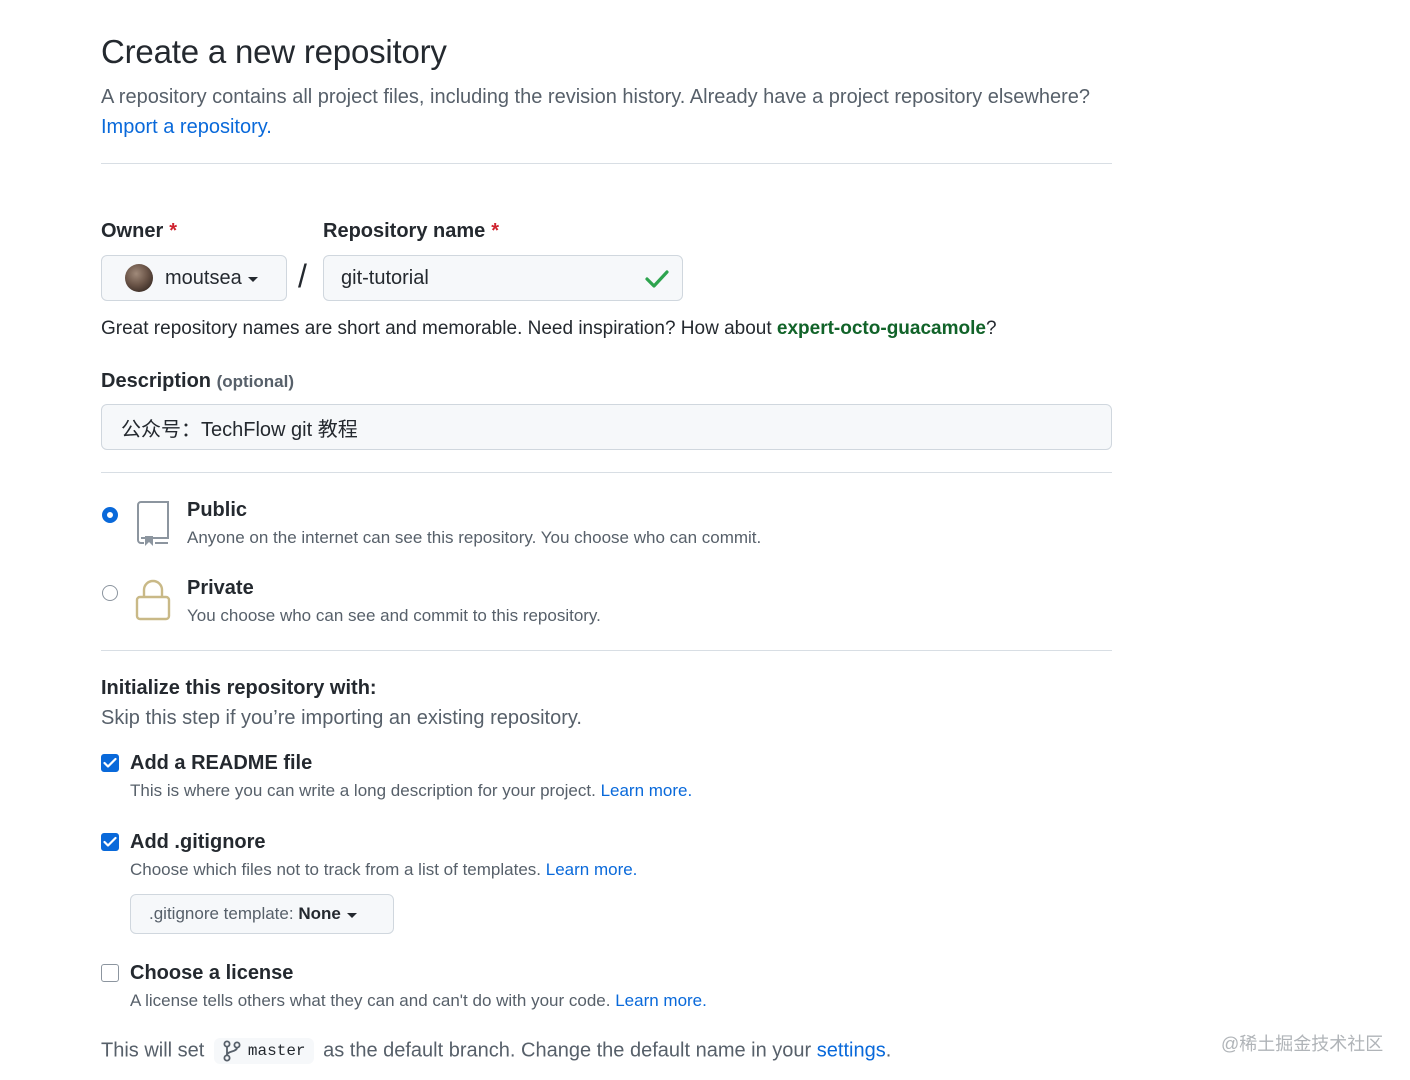 The width and height of the screenshot is (1410, 1080). I want to click on gitignore-checkbox, so click(110, 842).